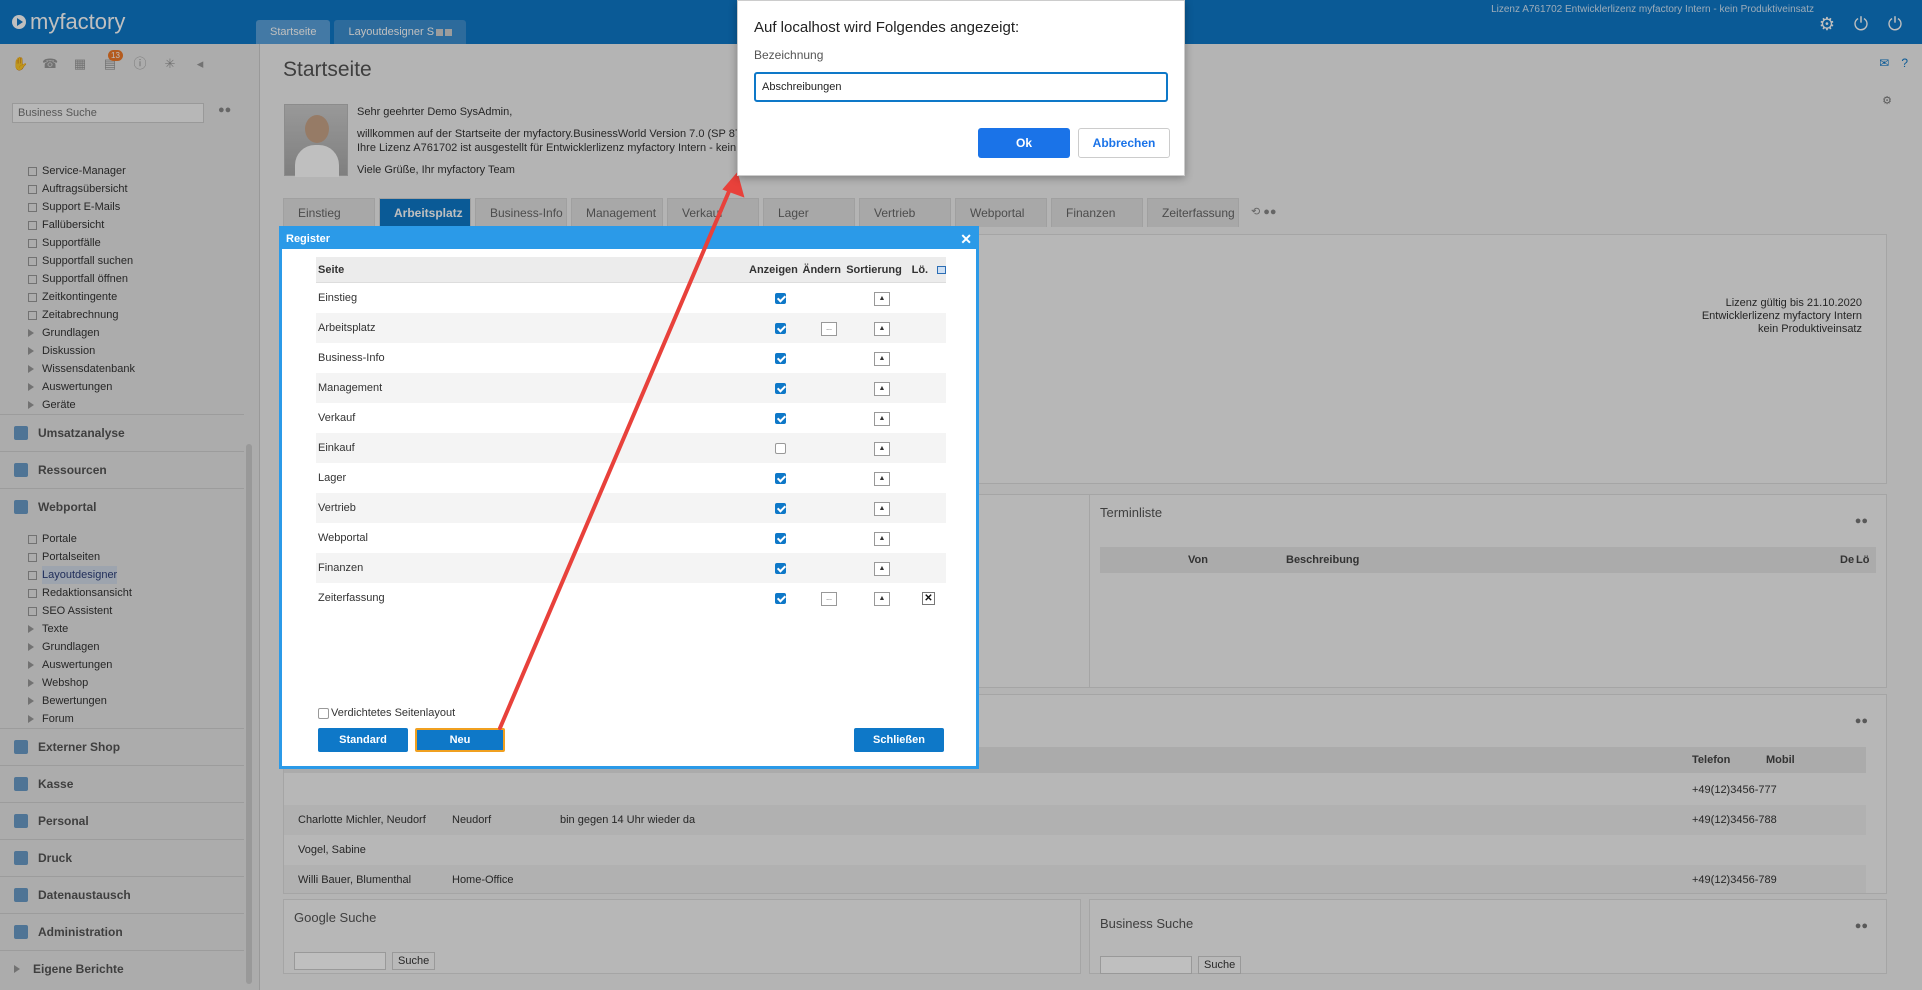 The width and height of the screenshot is (1922, 990). What do you see at coordinates (631, 418) in the screenshot?
I see `register-row: Verkauf ▲` at bounding box center [631, 418].